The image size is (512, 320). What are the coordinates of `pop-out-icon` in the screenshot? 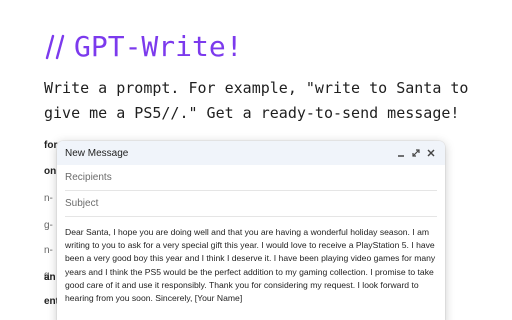 It's located at (416, 153).